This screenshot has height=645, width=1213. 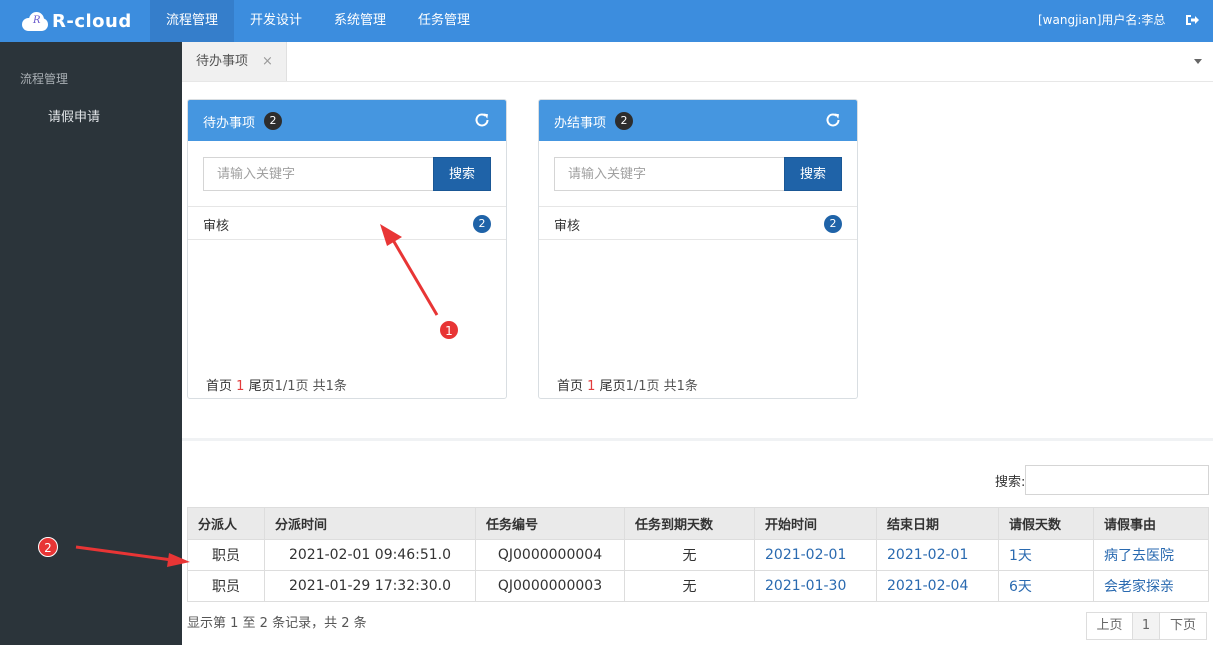 I want to click on cell-end-date: 2021-02-04, so click(x=937, y=586).